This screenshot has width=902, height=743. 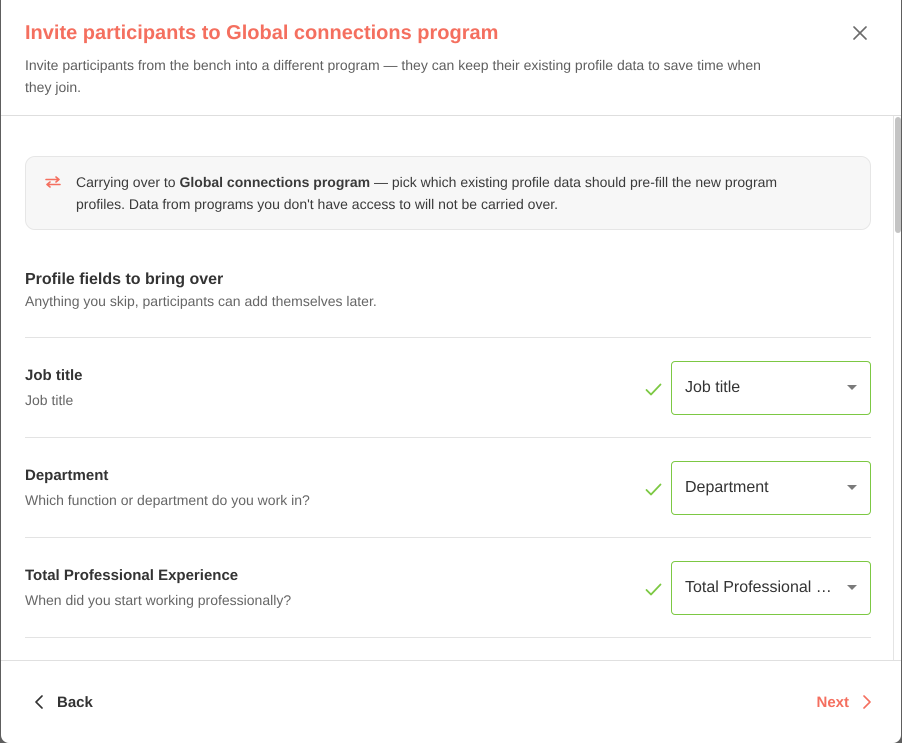 I want to click on field-label: Total Professional Experience, so click(x=132, y=576).